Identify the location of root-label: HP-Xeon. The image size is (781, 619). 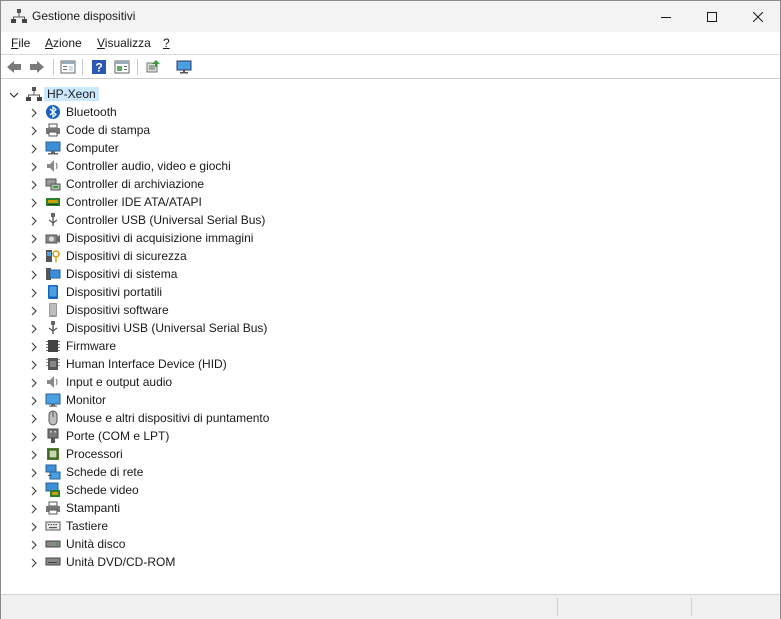
(71, 94).